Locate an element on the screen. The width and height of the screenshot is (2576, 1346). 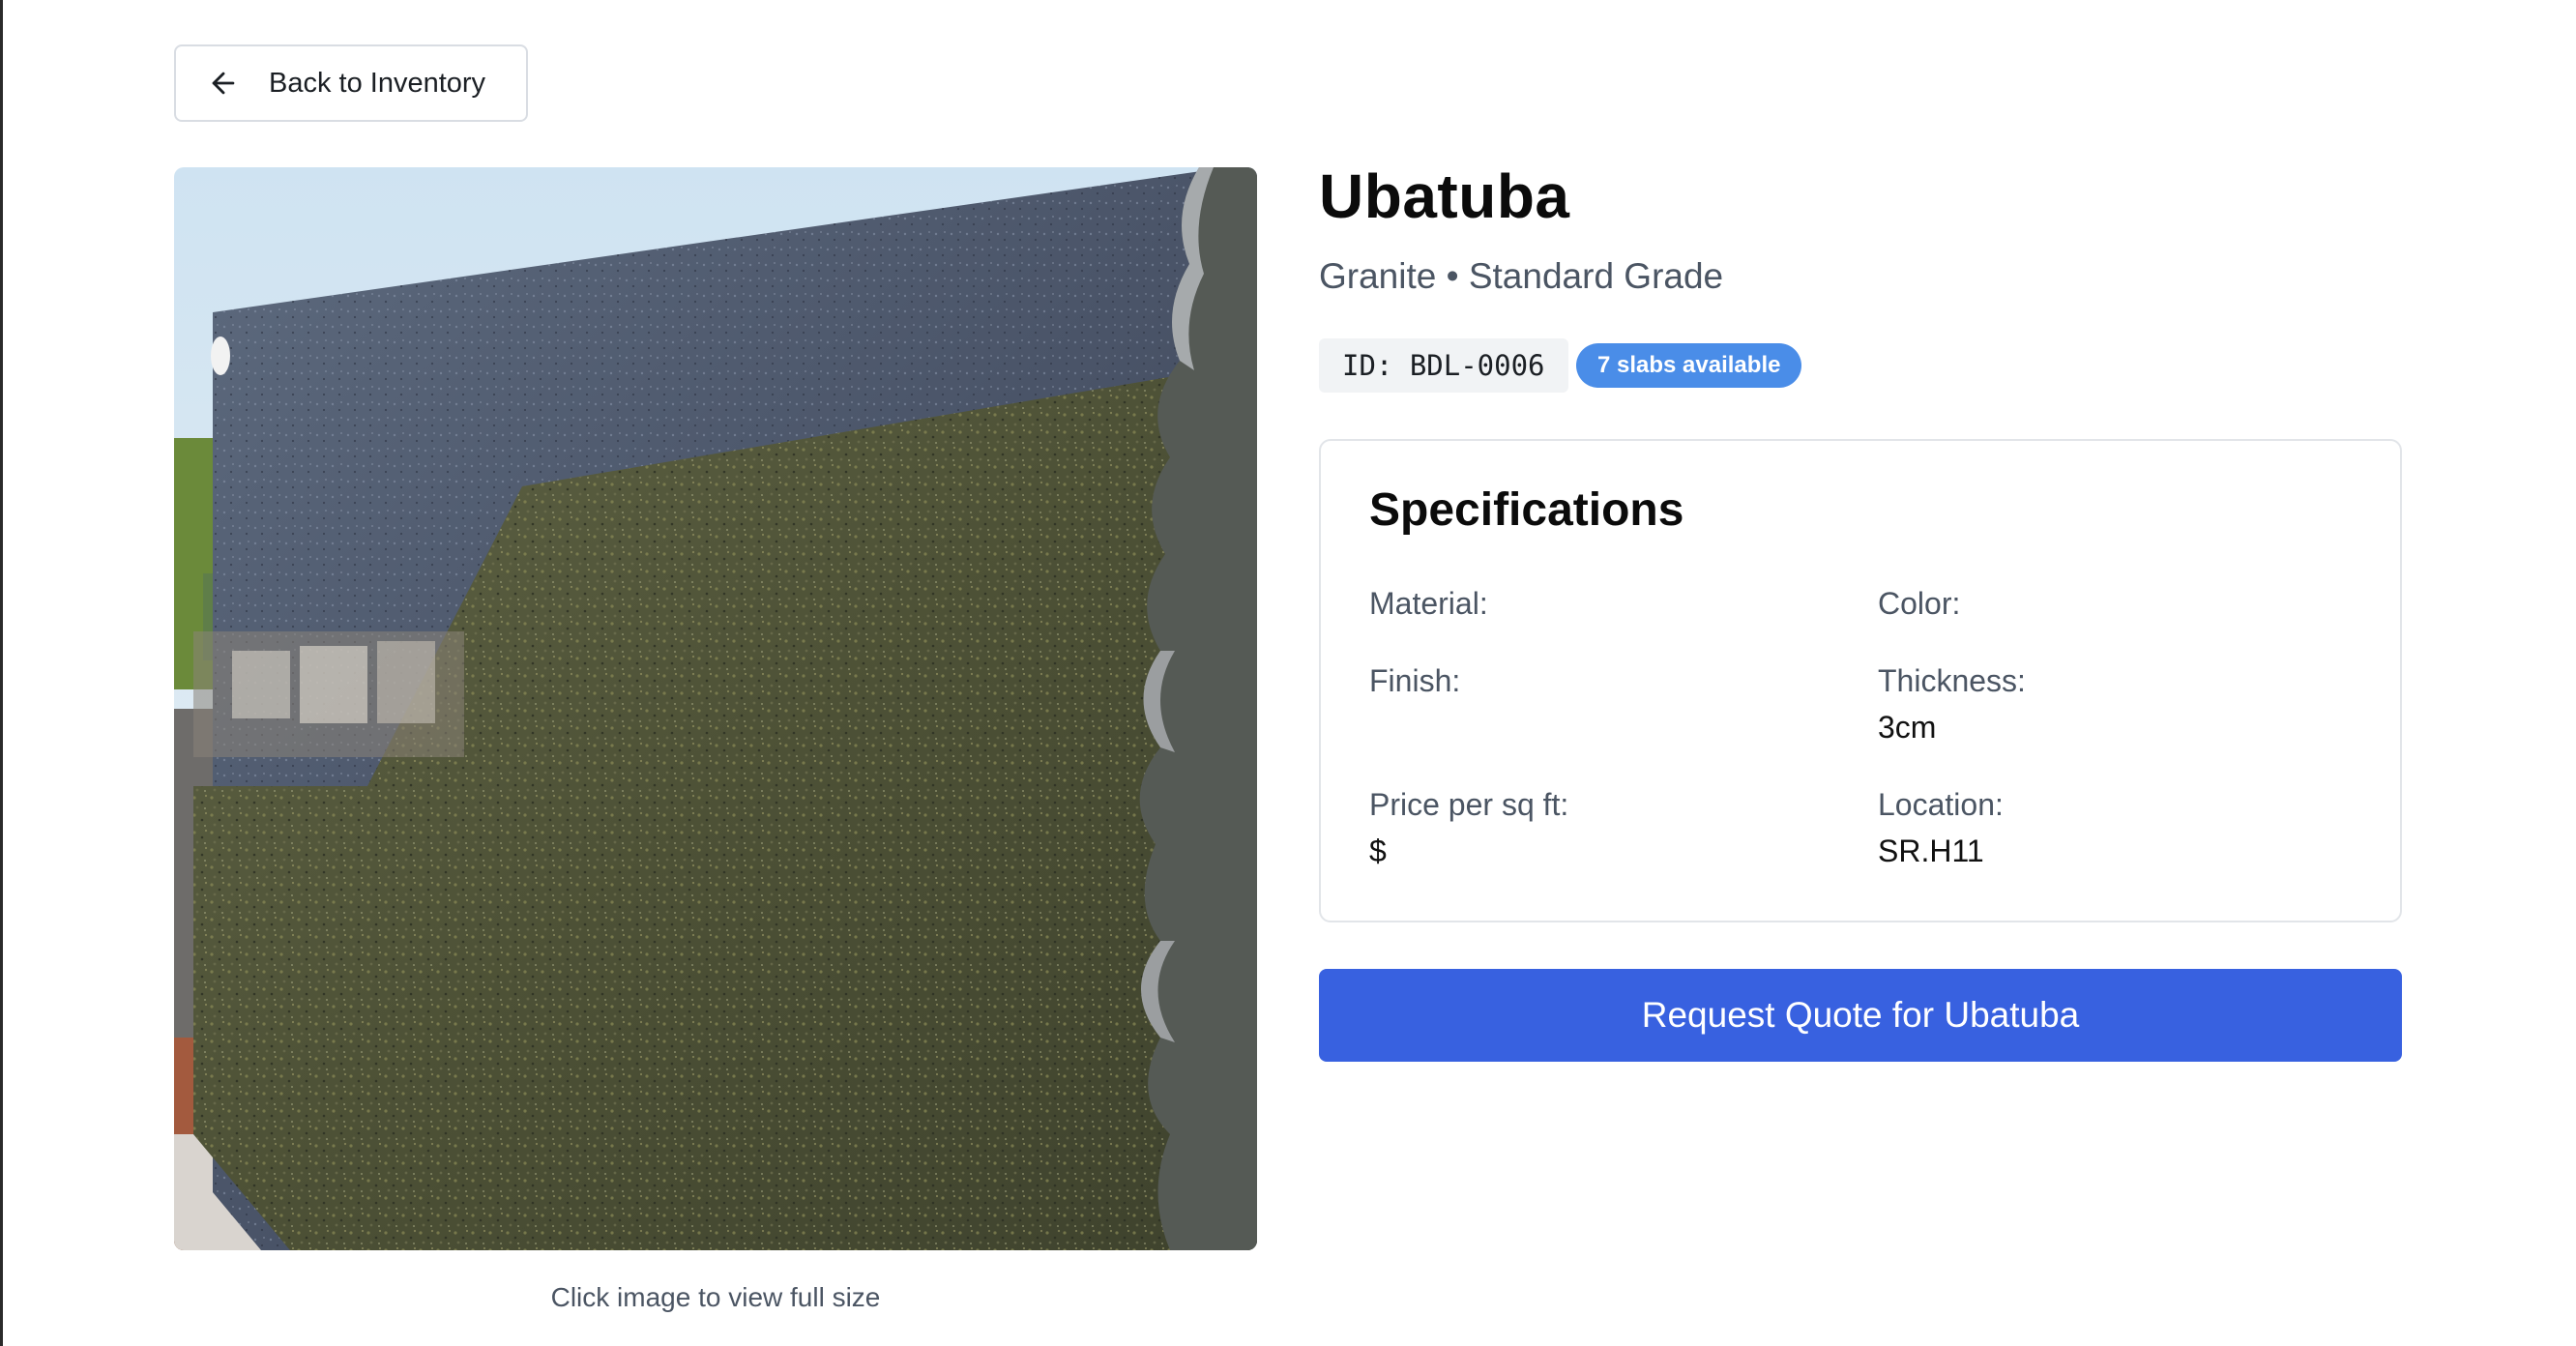
spec-location: Location: SR.H11 is located at coordinates (1941, 827).